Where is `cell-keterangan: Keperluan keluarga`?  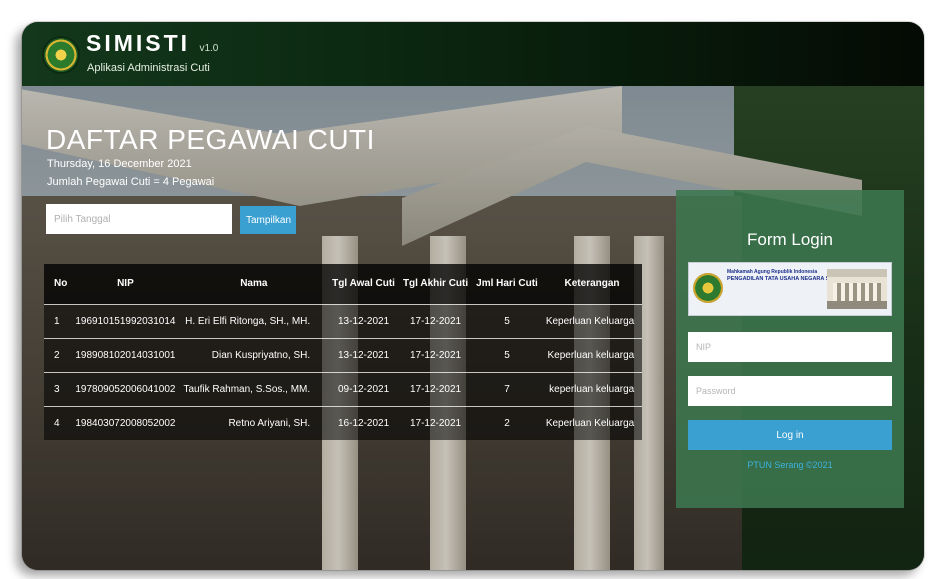
cell-keterangan: Keperluan keluarga is located at coordinates (591, 355).